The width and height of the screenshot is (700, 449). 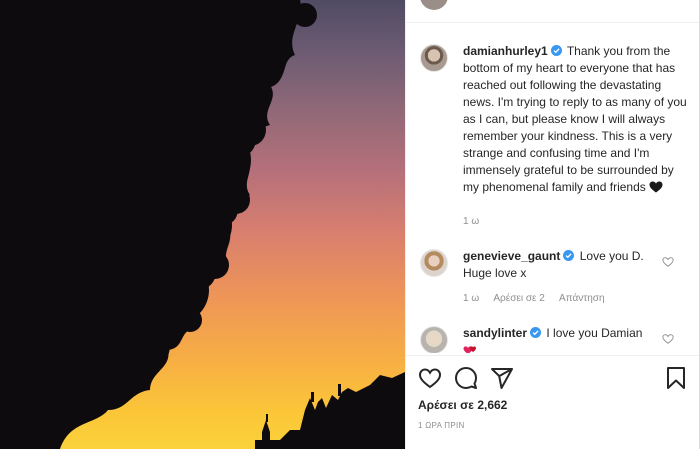 What do you see at coordinates (563, 265) in the screenshot?
I see `list-item: genevieve_gaunt Love you D. Huge love x` at bounding box center [563, 265].